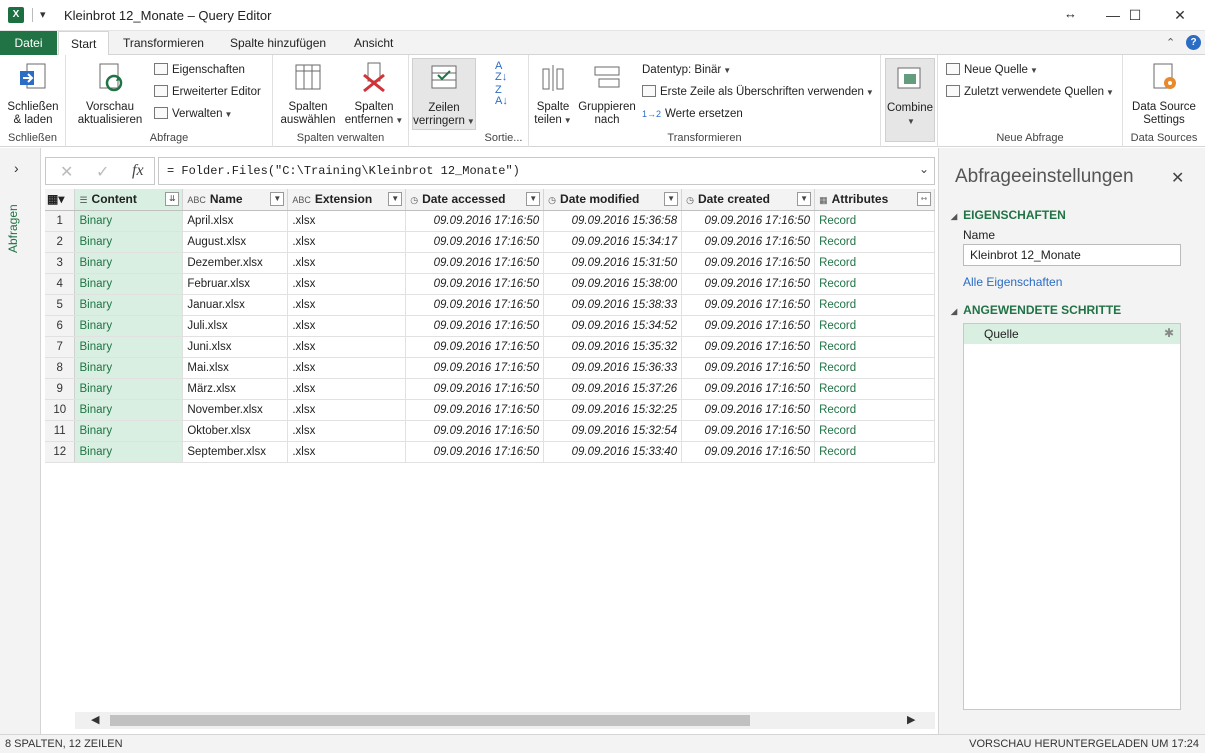 This screenshot has height=753, width=1205. I want to click on choose-columns-button: Spalten auswählen, so click(308, 94).